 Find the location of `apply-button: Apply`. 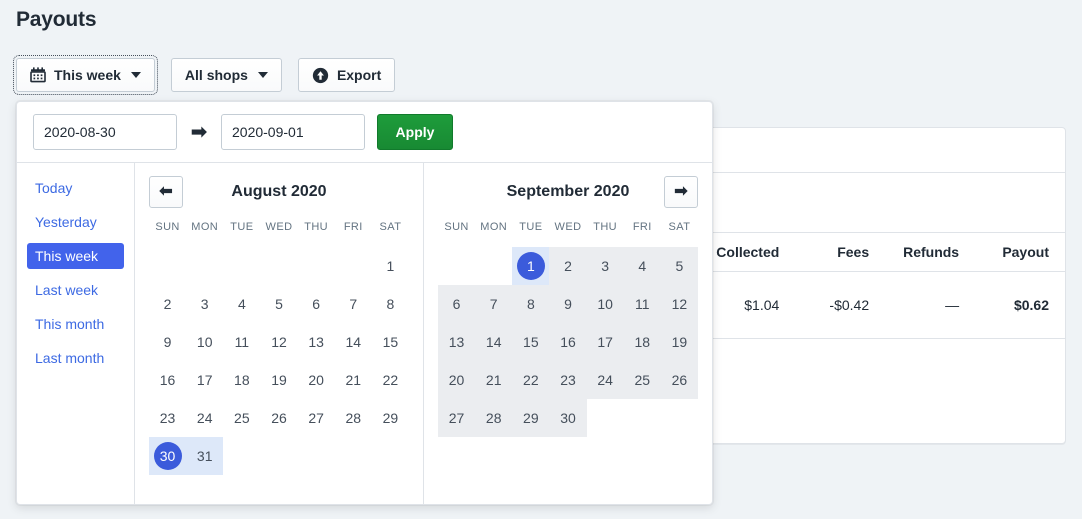

apply-button: Apply is located at coordinates (415, 132).